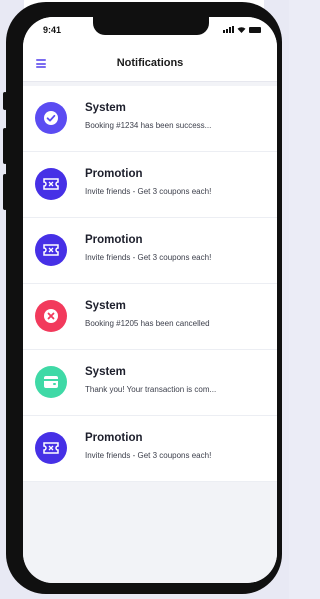 The image size is (320, 599). Describe the element at coordinates (51, 316) in the screenshot. I see `close-circle-icon` at that location.